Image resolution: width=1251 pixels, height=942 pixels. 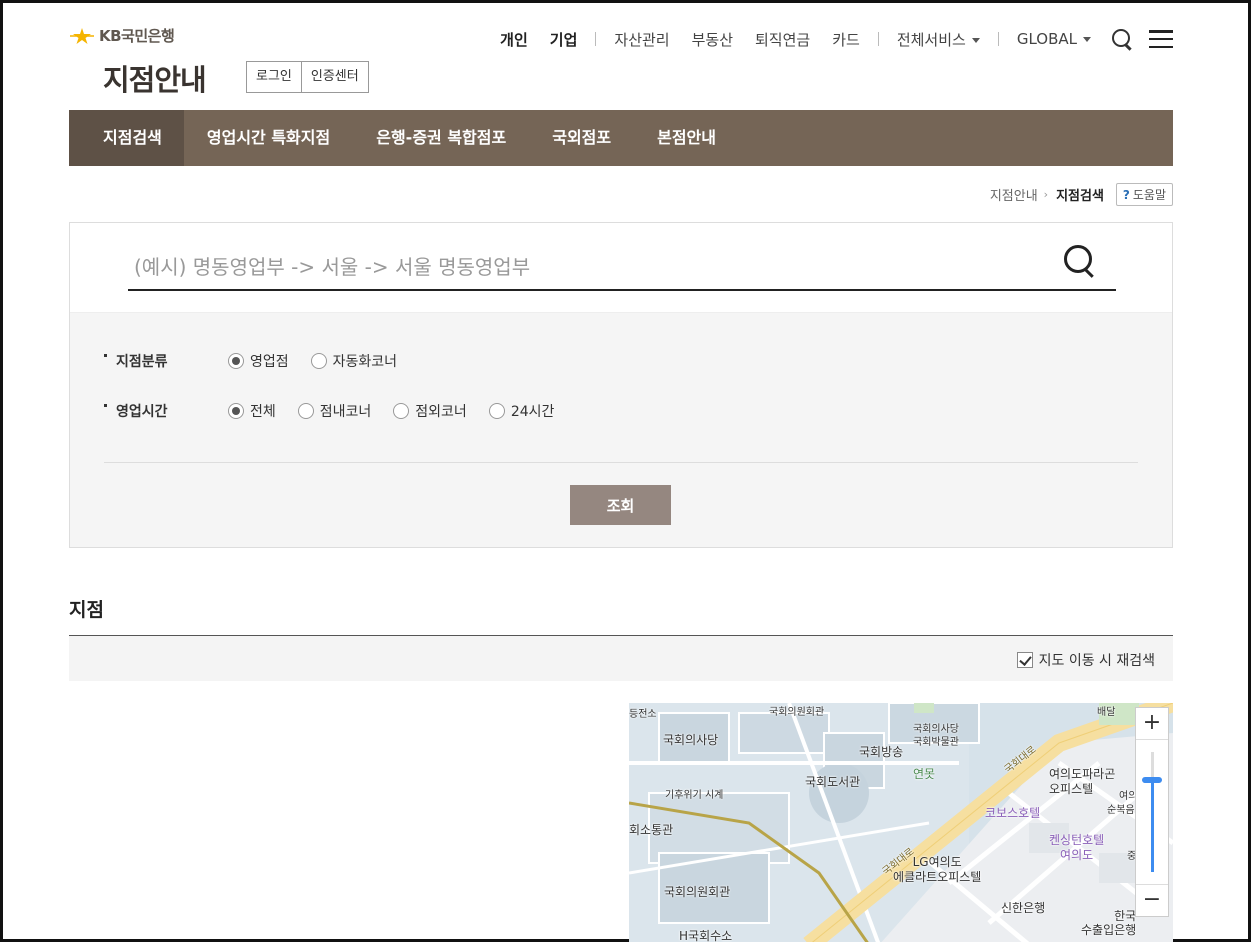 I want to click on radio-label: 24시간, so click(x=532, y=412).